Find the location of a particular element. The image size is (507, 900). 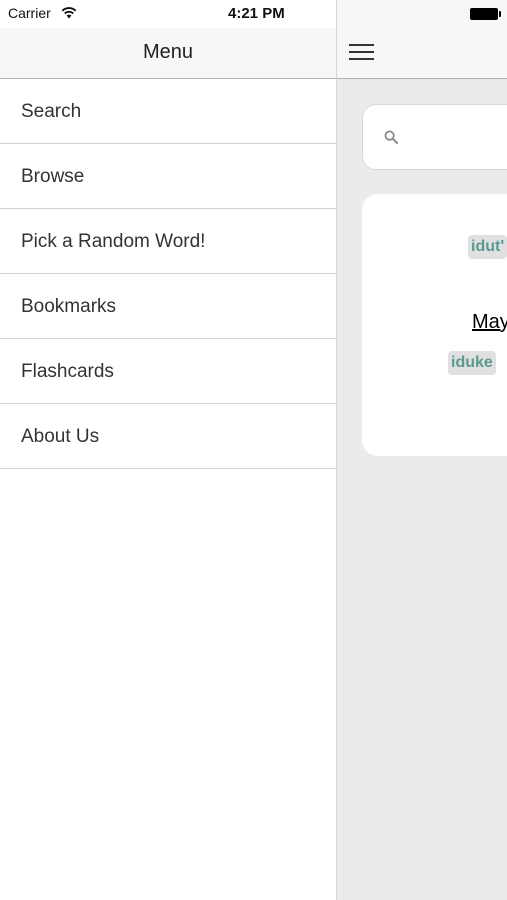

status-time: 4:21 PM is located at coordinates (256, 13).